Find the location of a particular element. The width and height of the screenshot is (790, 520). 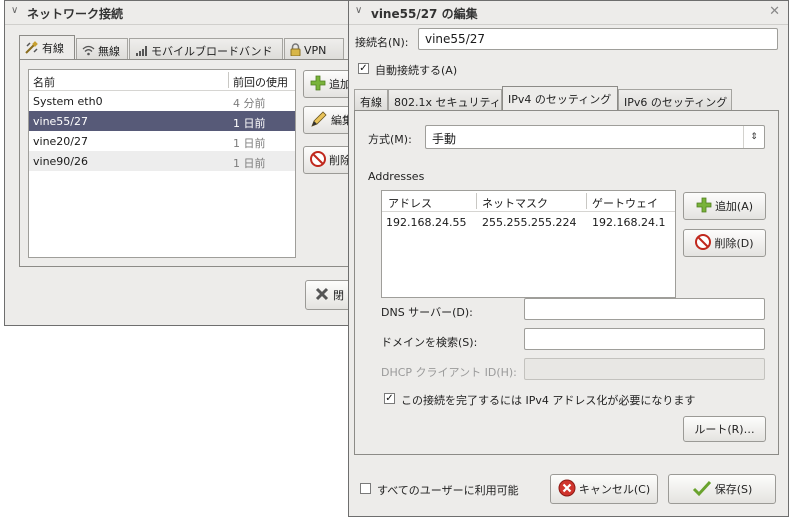

all-users-checkbox is located at coordinates (365, 488).